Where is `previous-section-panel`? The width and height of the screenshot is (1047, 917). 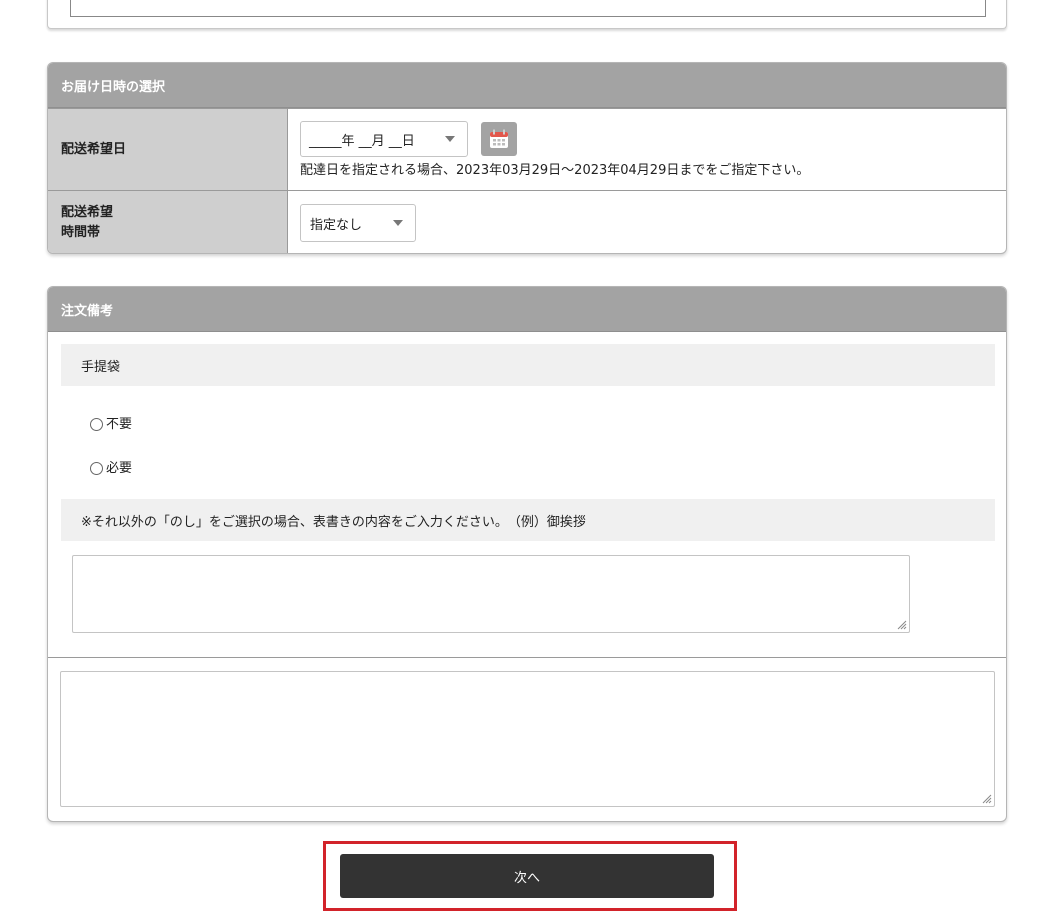
previous-section-panel is located at coordinates (527, 14).